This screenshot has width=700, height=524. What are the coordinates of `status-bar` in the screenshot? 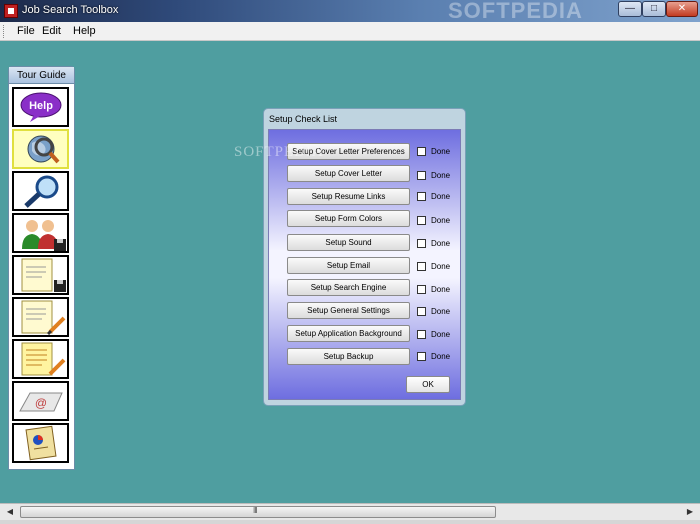 It's located at (350, 522).